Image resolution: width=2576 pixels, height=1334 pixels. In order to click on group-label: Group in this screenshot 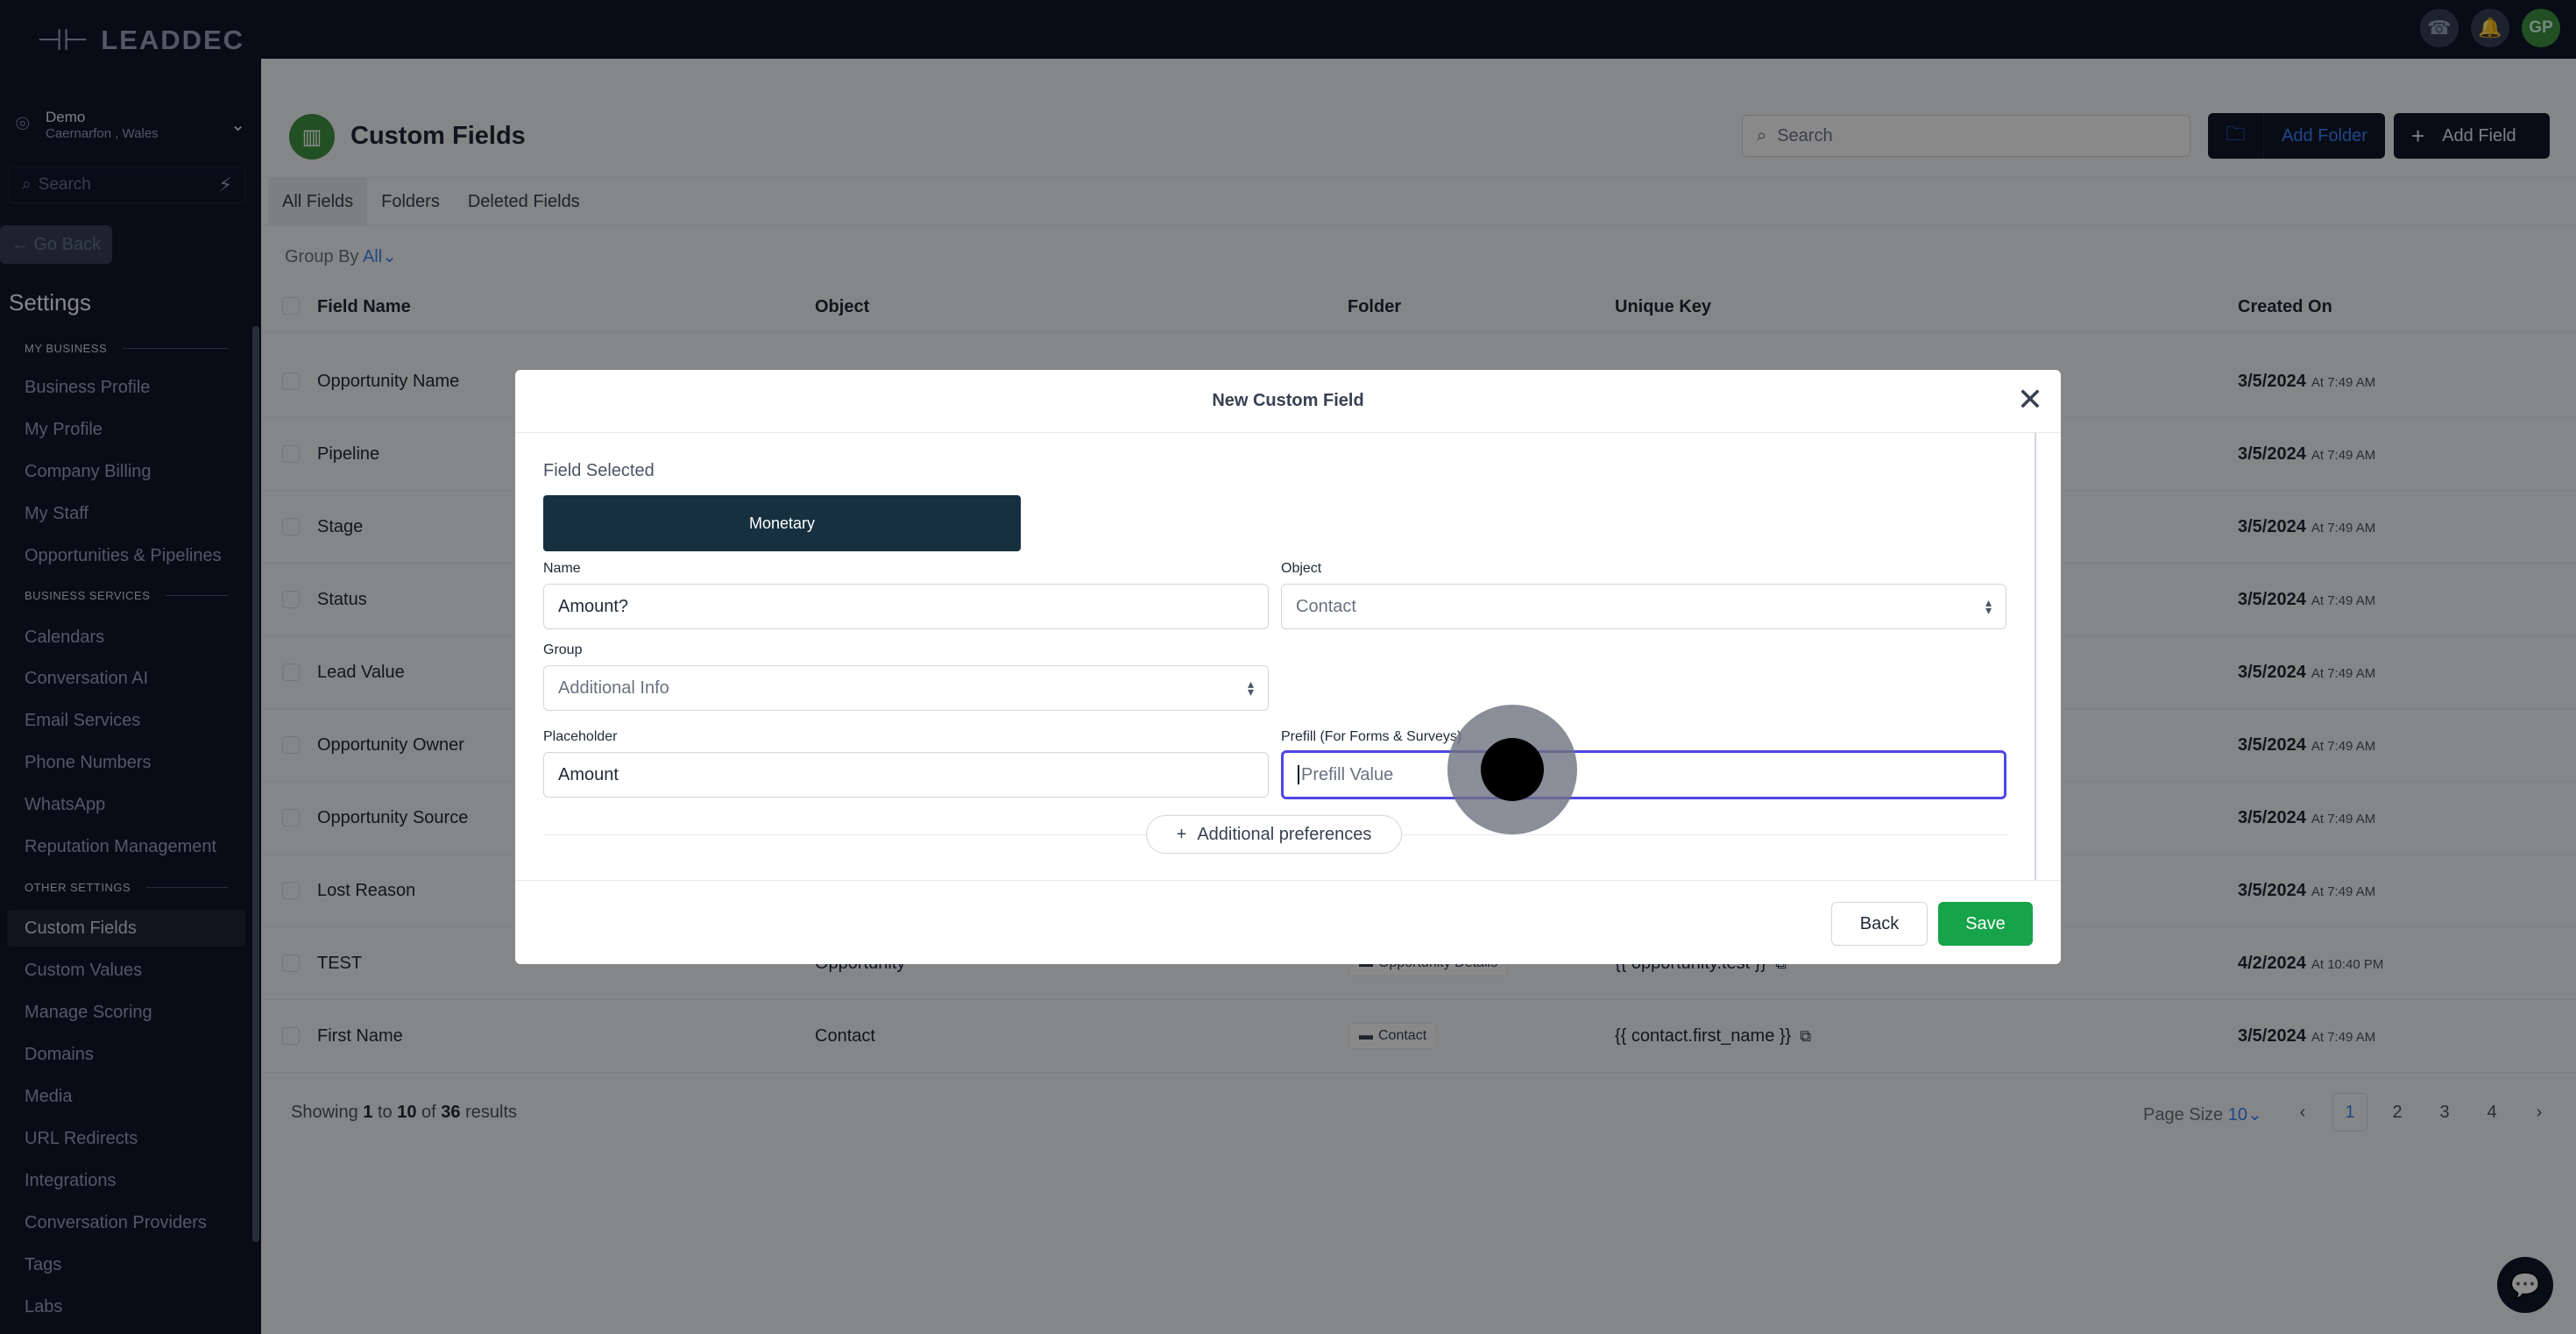, I will do `click(563, 649)`.